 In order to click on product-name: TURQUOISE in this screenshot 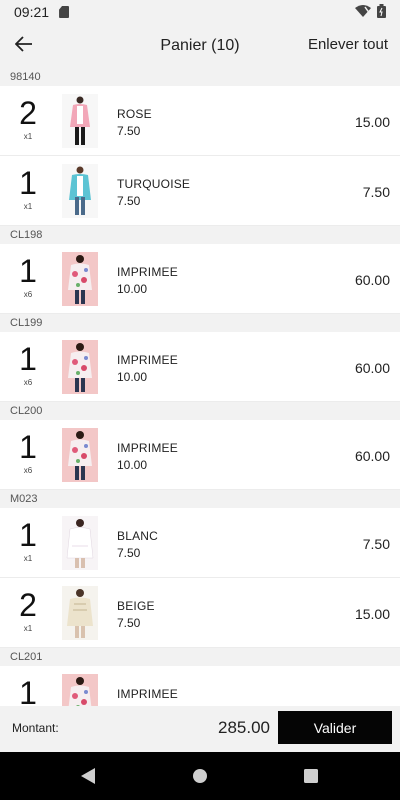, I will do `click(154, 184)`.